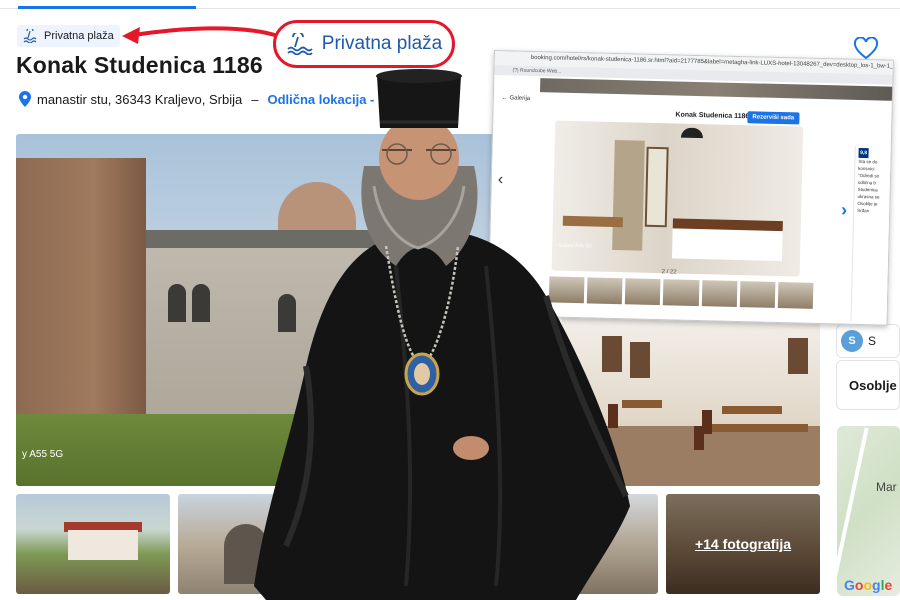  I want to click on address-text: manastir stu, 36343 Kraljevo, Srbija, so click(140, 99).